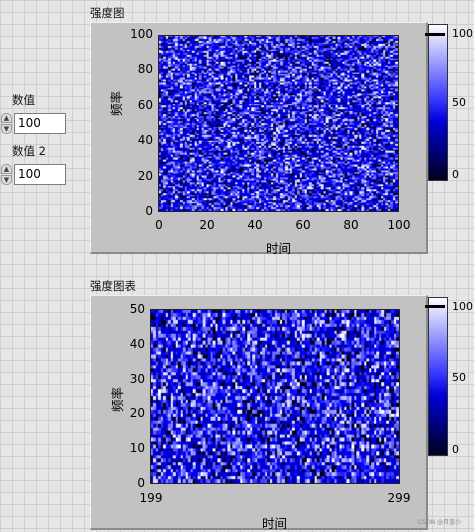  Describe the element at coordinates (149, 211) in the screenshot. I see `graph1-y-tick: 0` at that location.